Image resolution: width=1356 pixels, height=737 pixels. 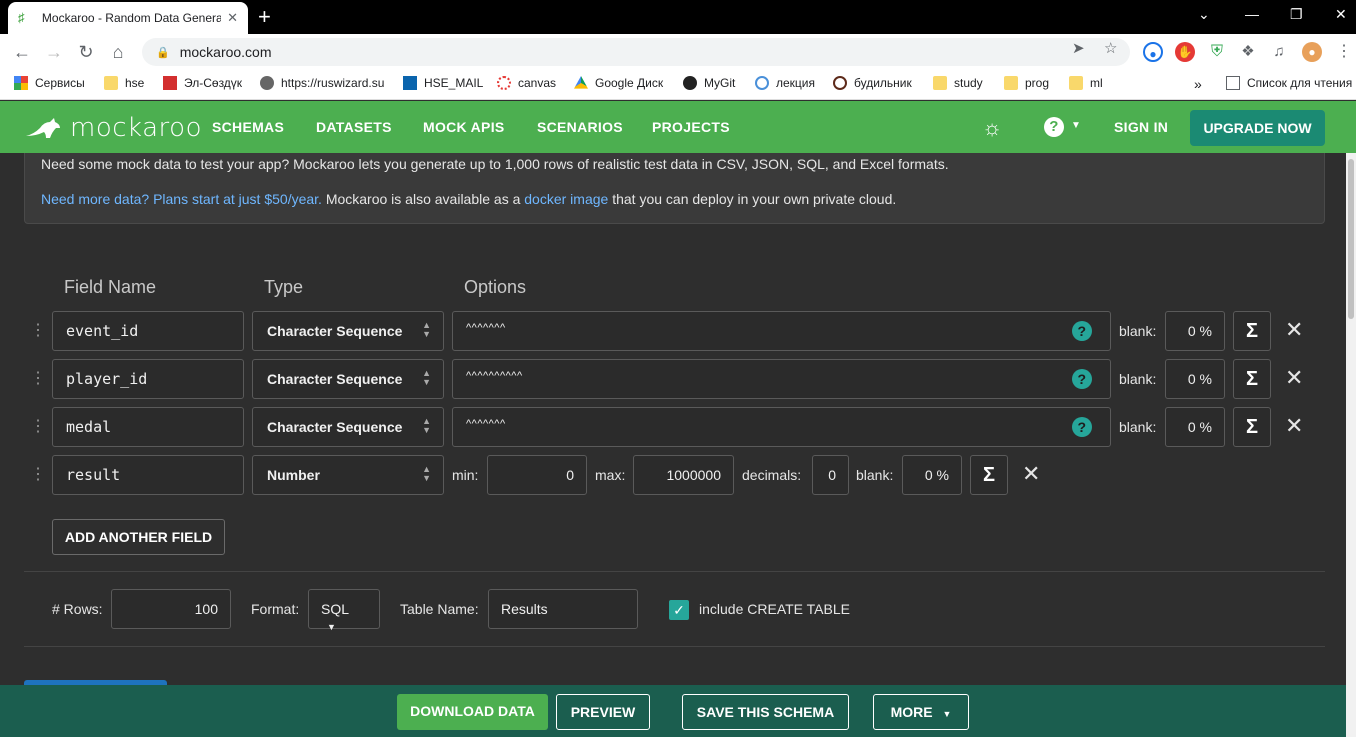 I want to click on reading-list: Список для чтения, so click(x=1289, y=83).